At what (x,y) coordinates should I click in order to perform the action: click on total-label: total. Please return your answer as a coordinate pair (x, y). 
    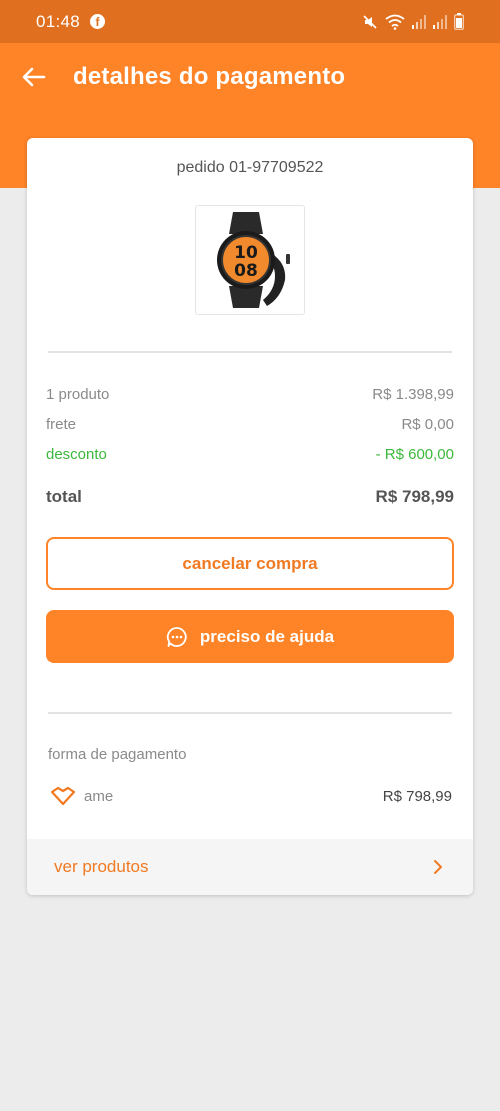
    Looking at the image, I should click on (64, 496).